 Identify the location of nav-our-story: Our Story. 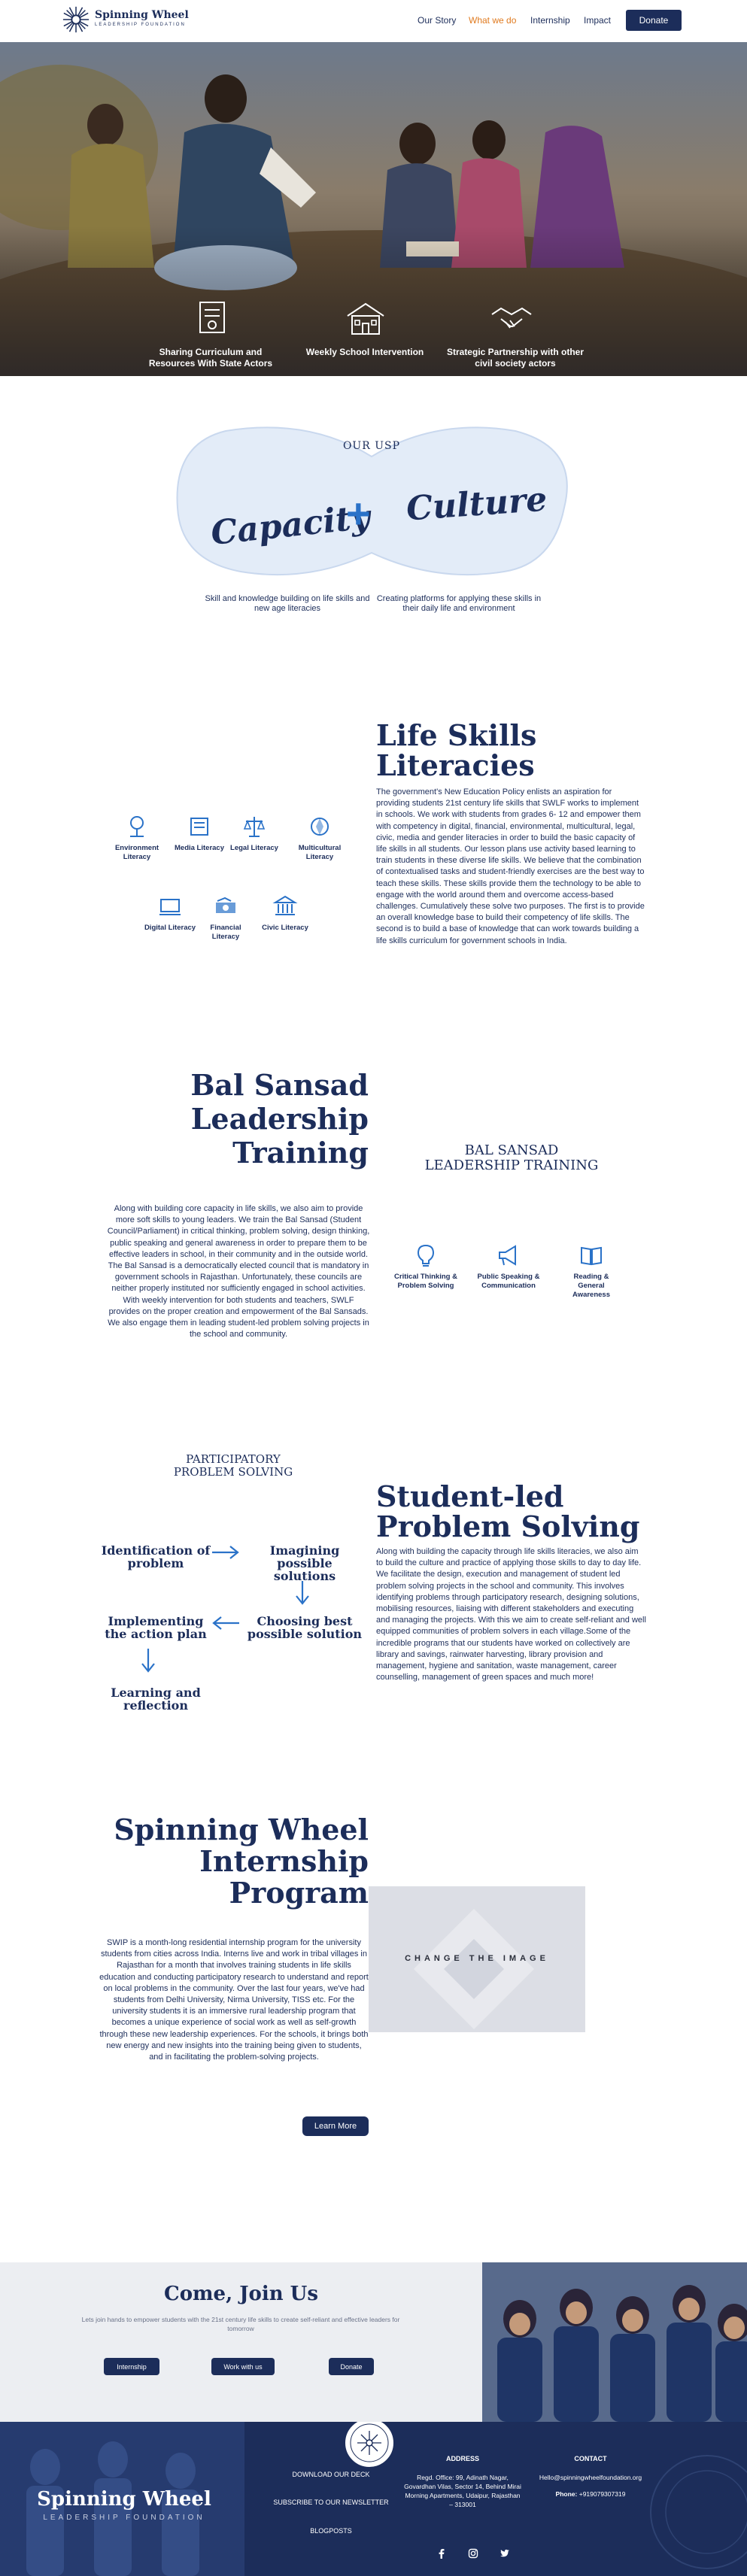
(437, 20).